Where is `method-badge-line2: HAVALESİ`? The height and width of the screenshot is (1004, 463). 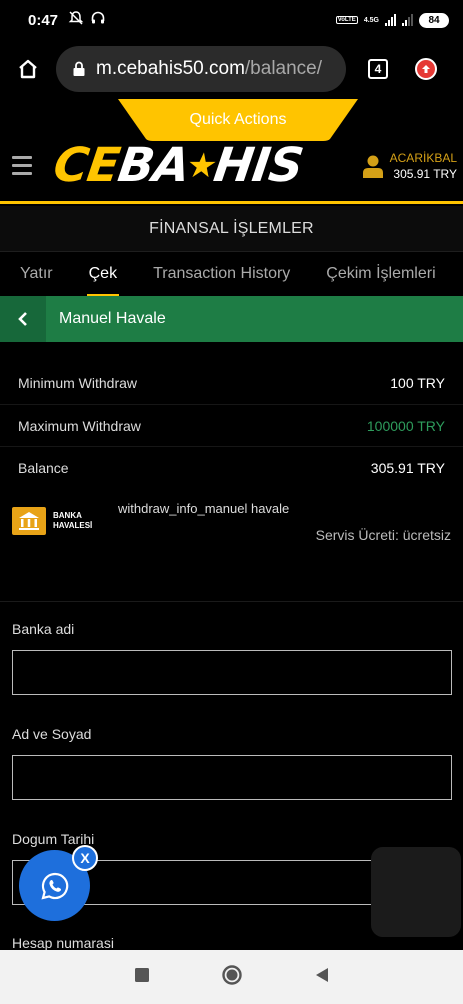 method-badge-line2: HAVALESİ is located at coordinates (73, 525).